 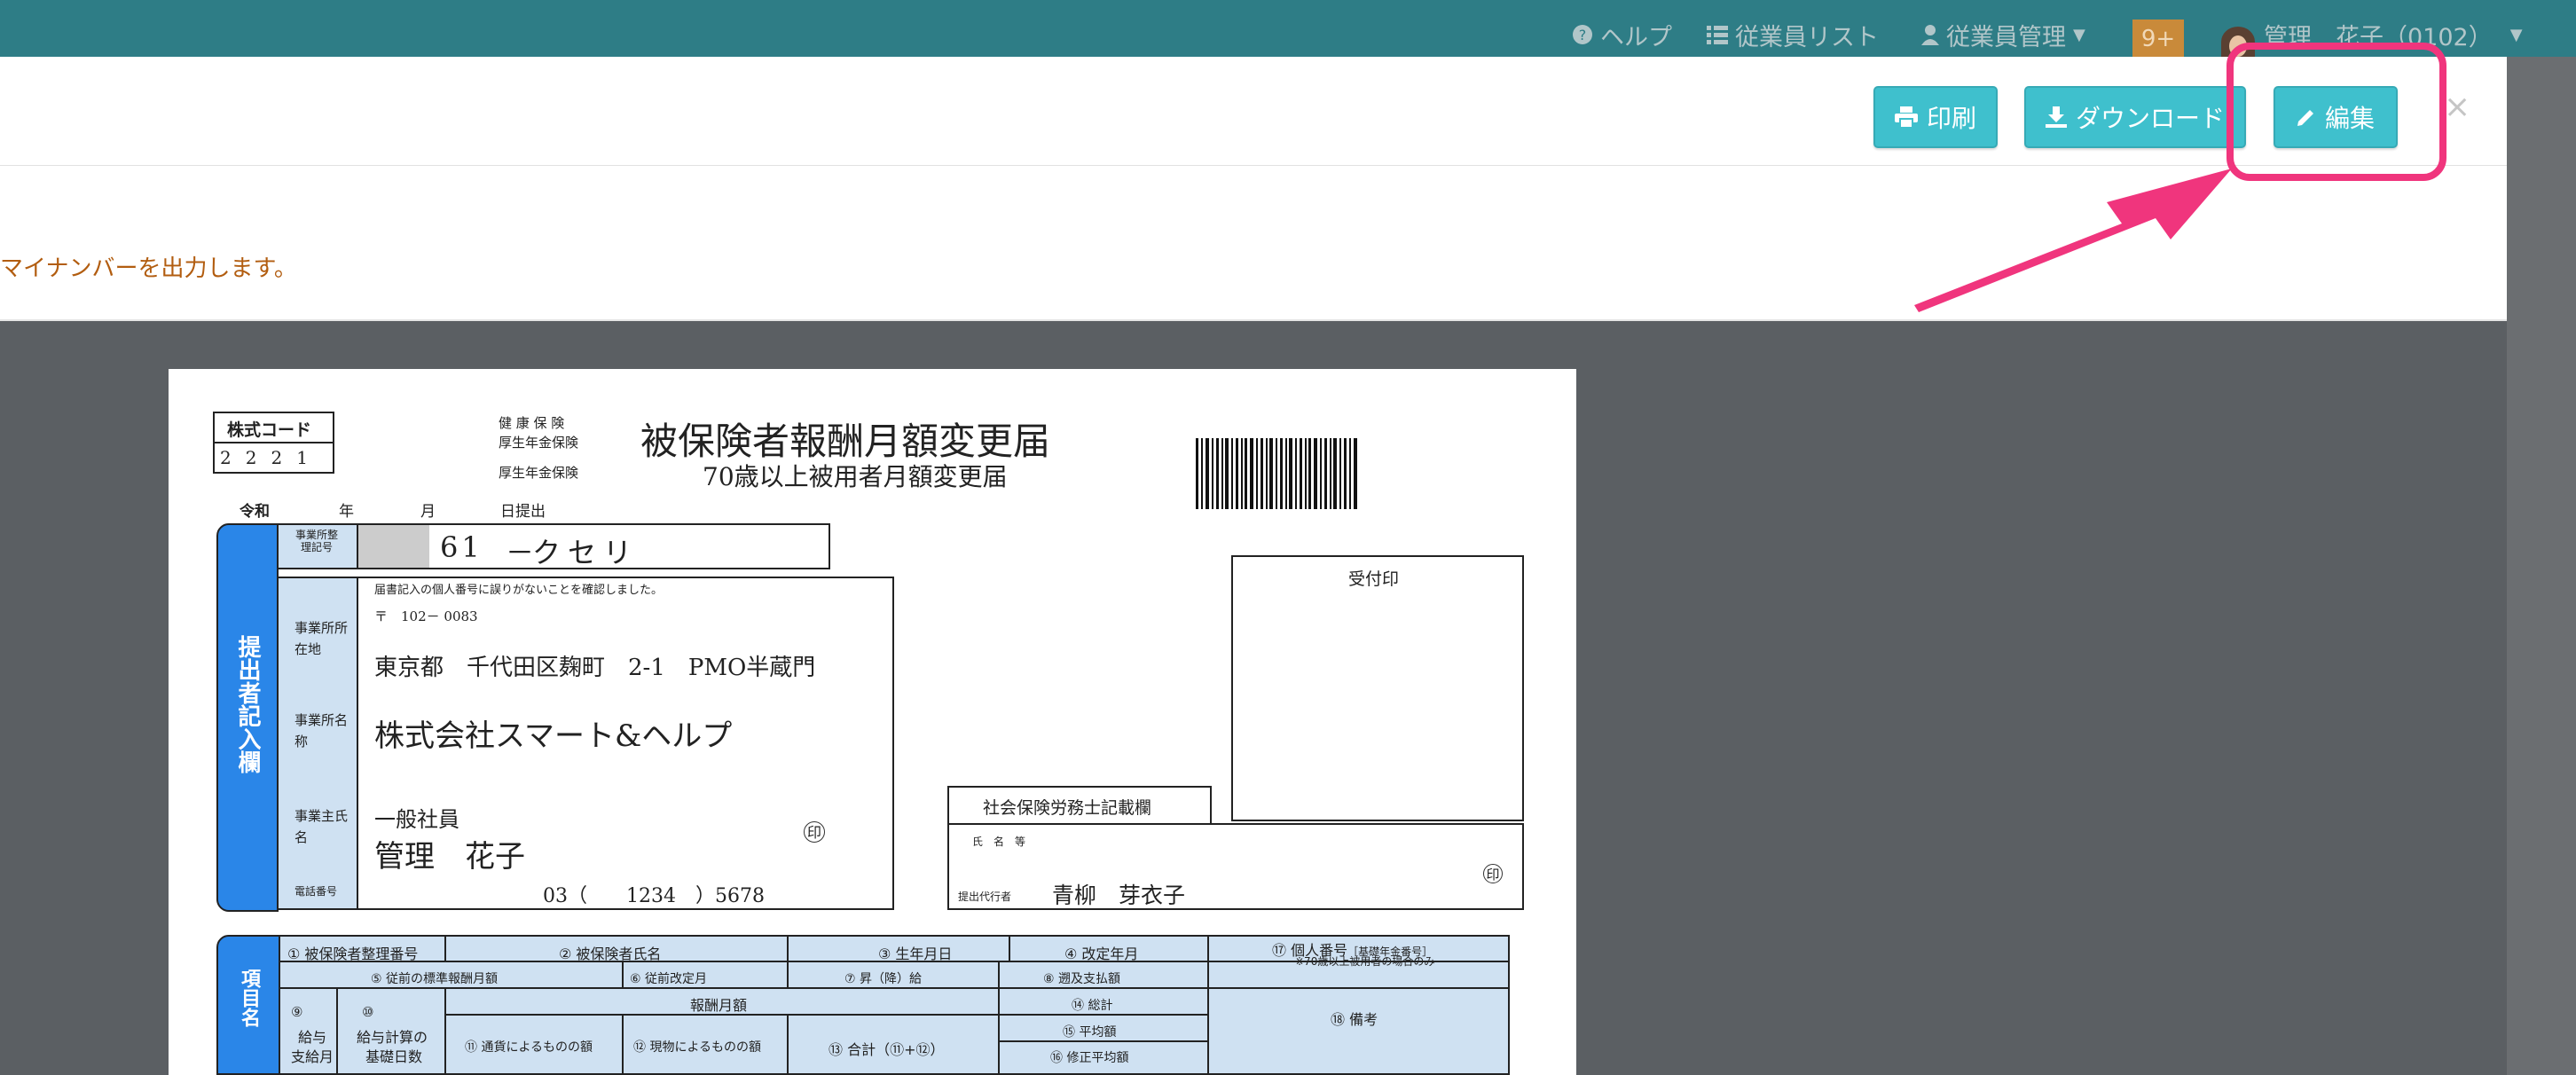 What do you see at coordinates (1807, 37) in the screenshot?
I see `employee-list-label: 従業員リスト` at bounding box center [1807, 37].